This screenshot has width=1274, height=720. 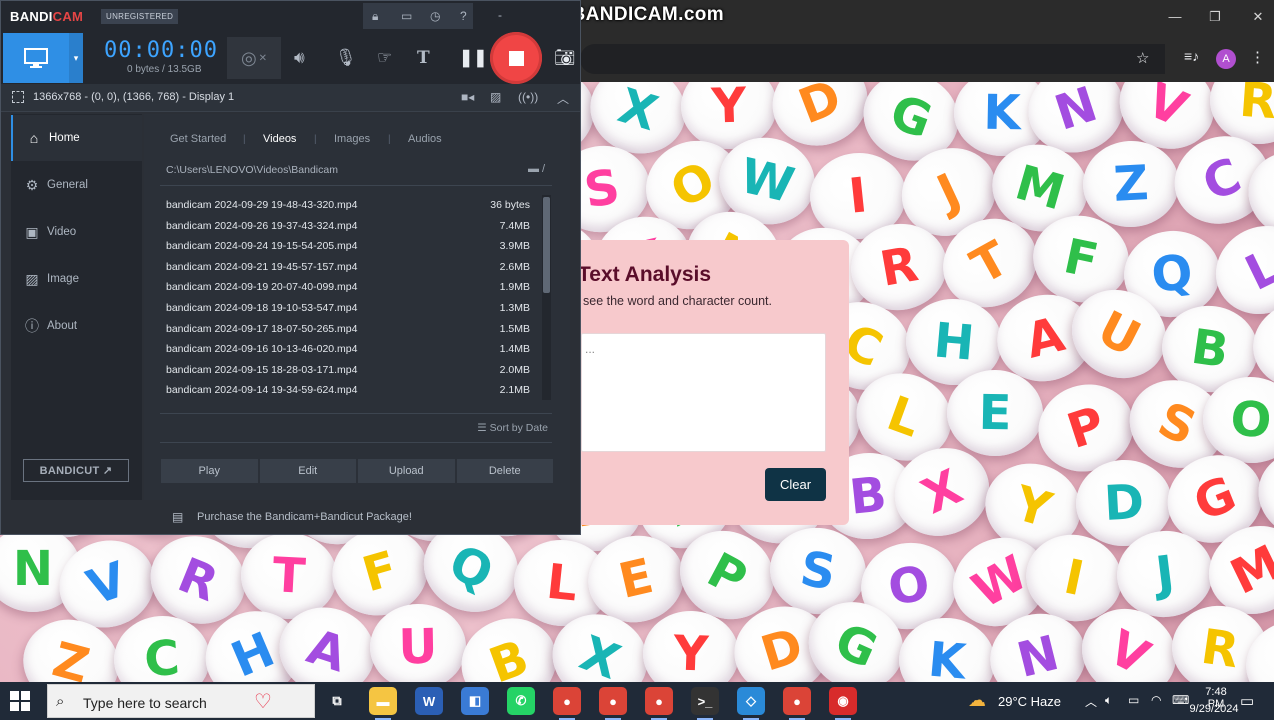 What do you see at coordinates (1247, 701) in the screenshot?
I see `notification-icon: ▭` at bounding box center [1247, 701].